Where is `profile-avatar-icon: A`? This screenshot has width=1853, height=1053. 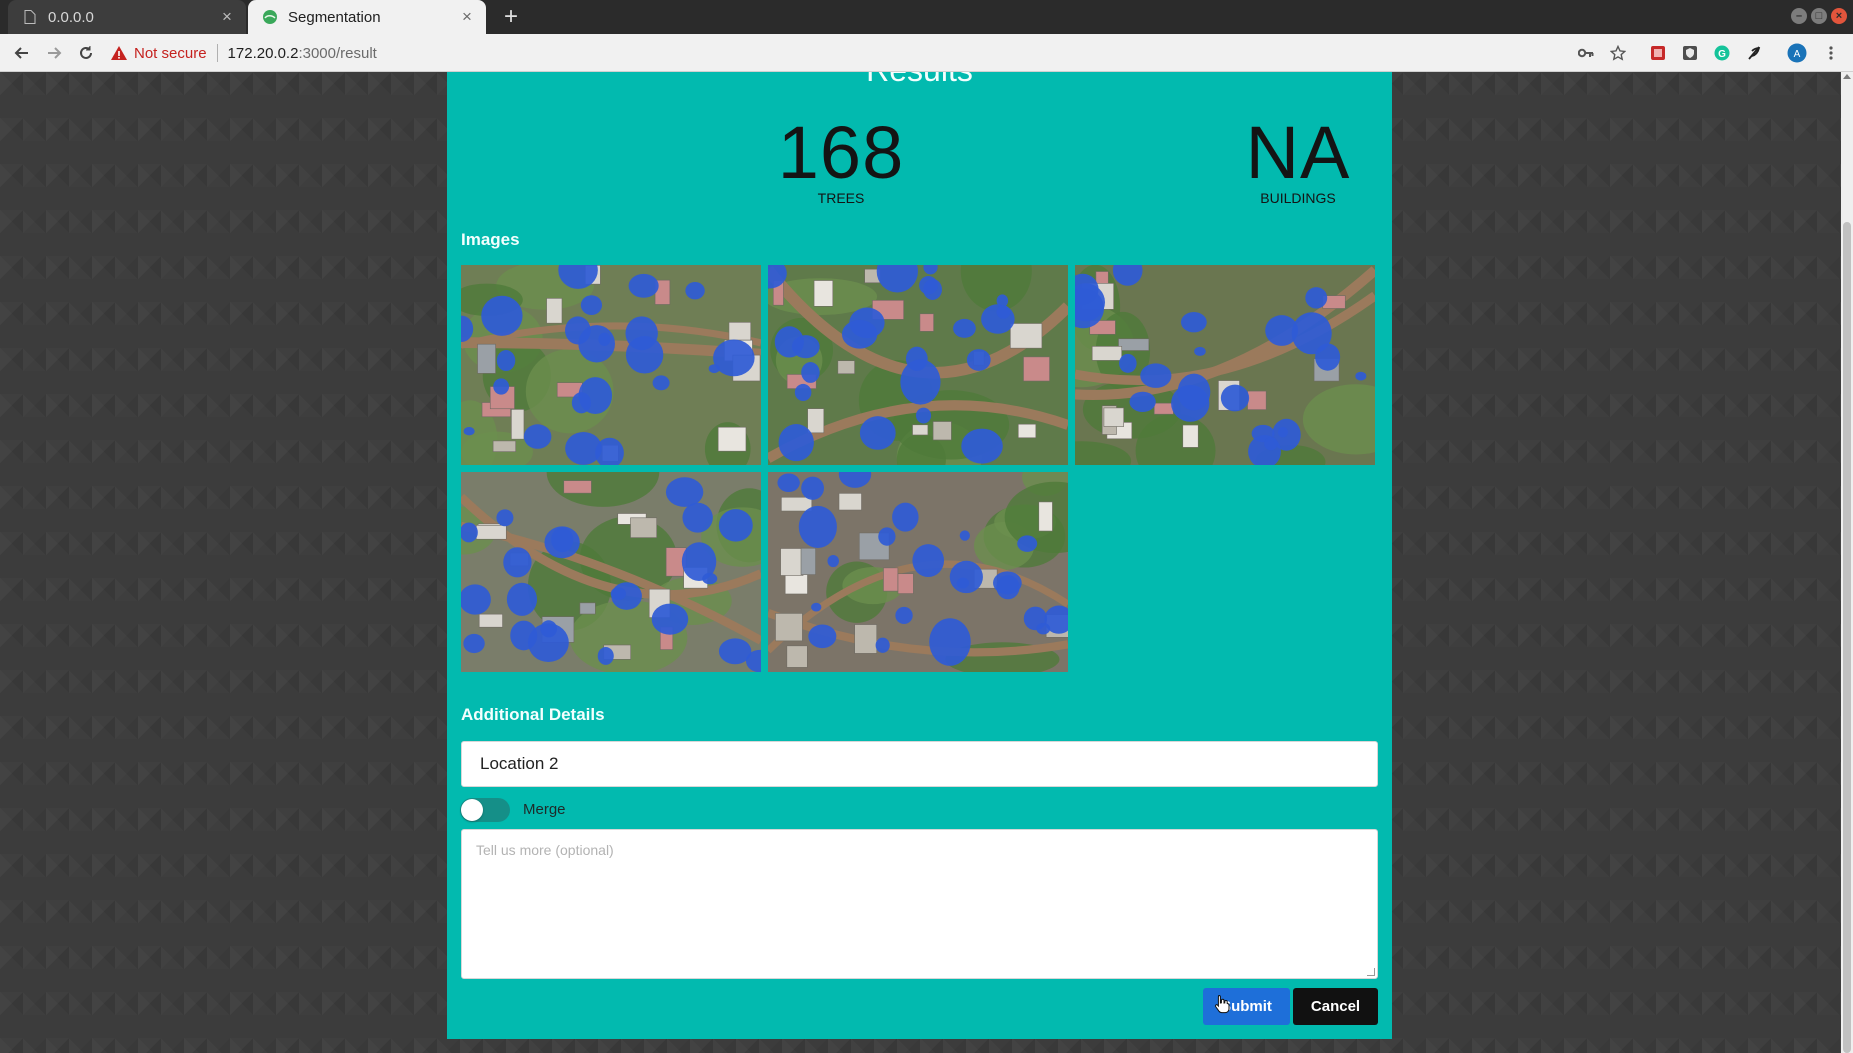 profile-avatar-icon: A is located at coordinates (1797, 53).